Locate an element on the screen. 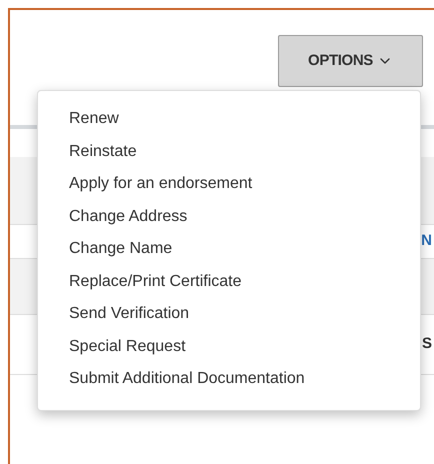 The image size is (434, 464). menu-item: Change Name is located at coordinates (229, 249).